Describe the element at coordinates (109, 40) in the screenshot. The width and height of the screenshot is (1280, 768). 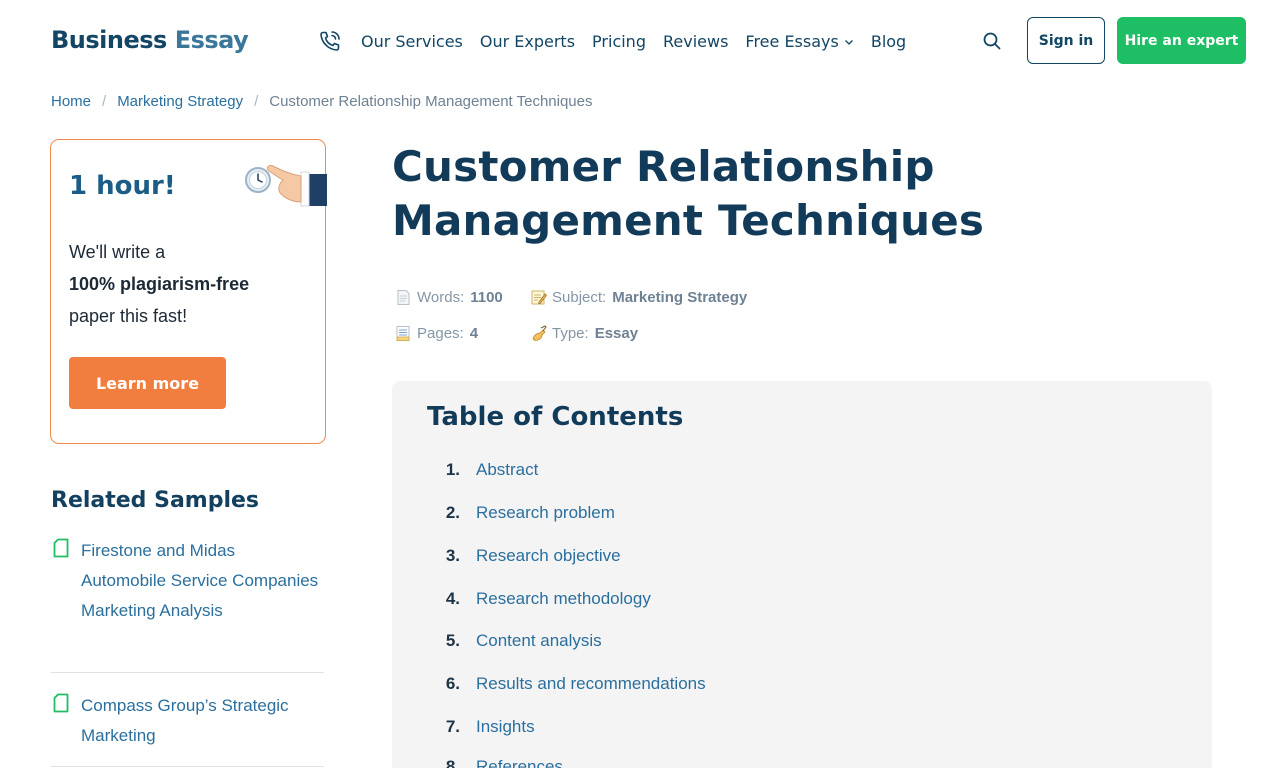
I see `logo-part-business: Business` at that location.